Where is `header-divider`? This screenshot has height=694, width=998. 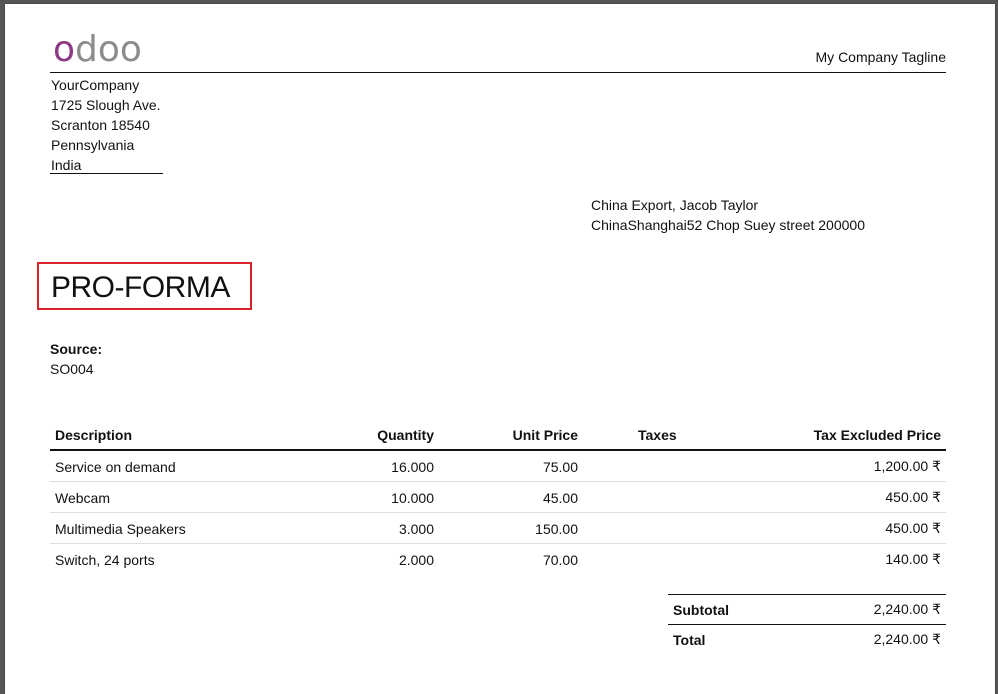 header-divider is located at coordinates (498, 72).